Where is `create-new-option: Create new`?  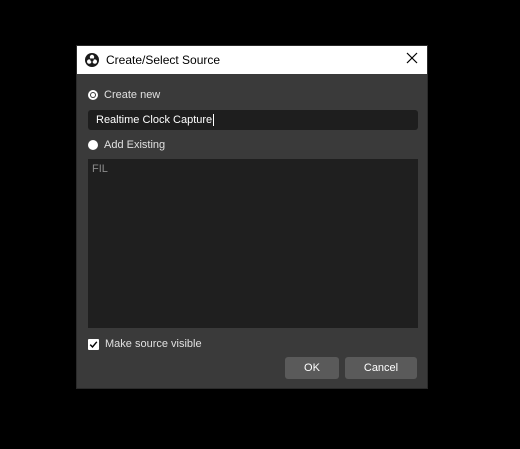 create-new-option: Create new is located at coordinates (124, 95).